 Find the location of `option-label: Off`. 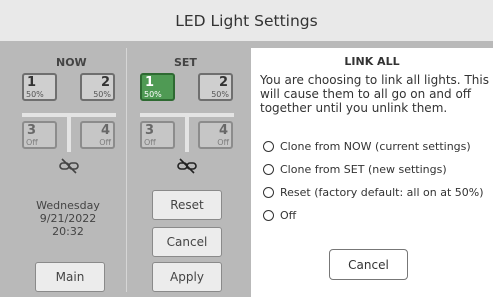

option-label: Off is located at coordinates (288, 215).